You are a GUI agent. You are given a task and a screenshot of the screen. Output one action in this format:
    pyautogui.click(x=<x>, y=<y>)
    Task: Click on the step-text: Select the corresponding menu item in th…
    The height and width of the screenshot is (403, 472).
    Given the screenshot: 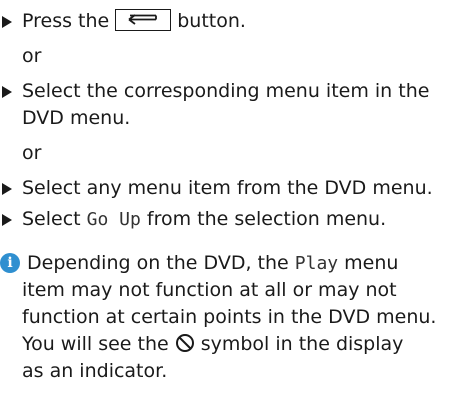 What is the action you would take?
    pyautogui.click(x=226, y=91)
    